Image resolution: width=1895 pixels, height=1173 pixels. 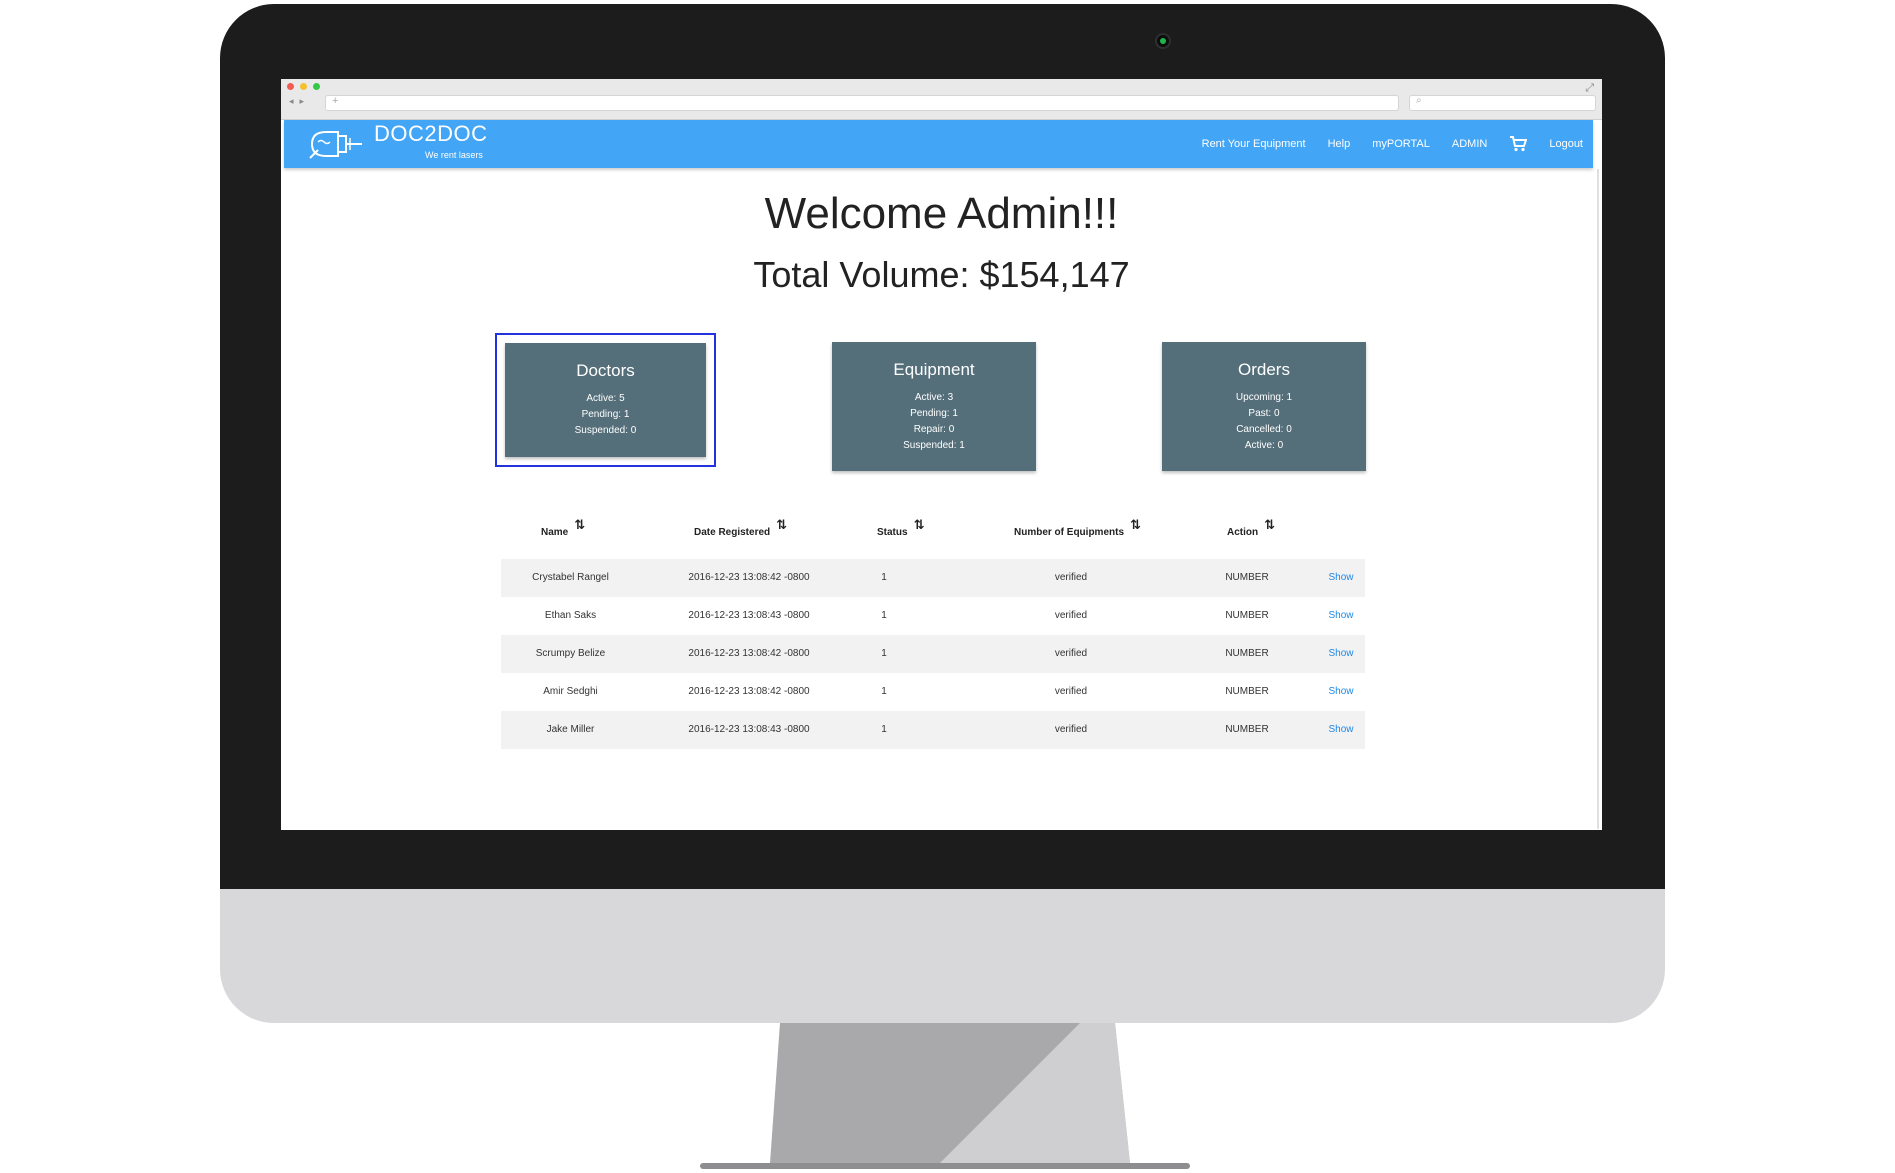 I want to click on cell-name: Amir Sedghi, so click(x=570, y=691).